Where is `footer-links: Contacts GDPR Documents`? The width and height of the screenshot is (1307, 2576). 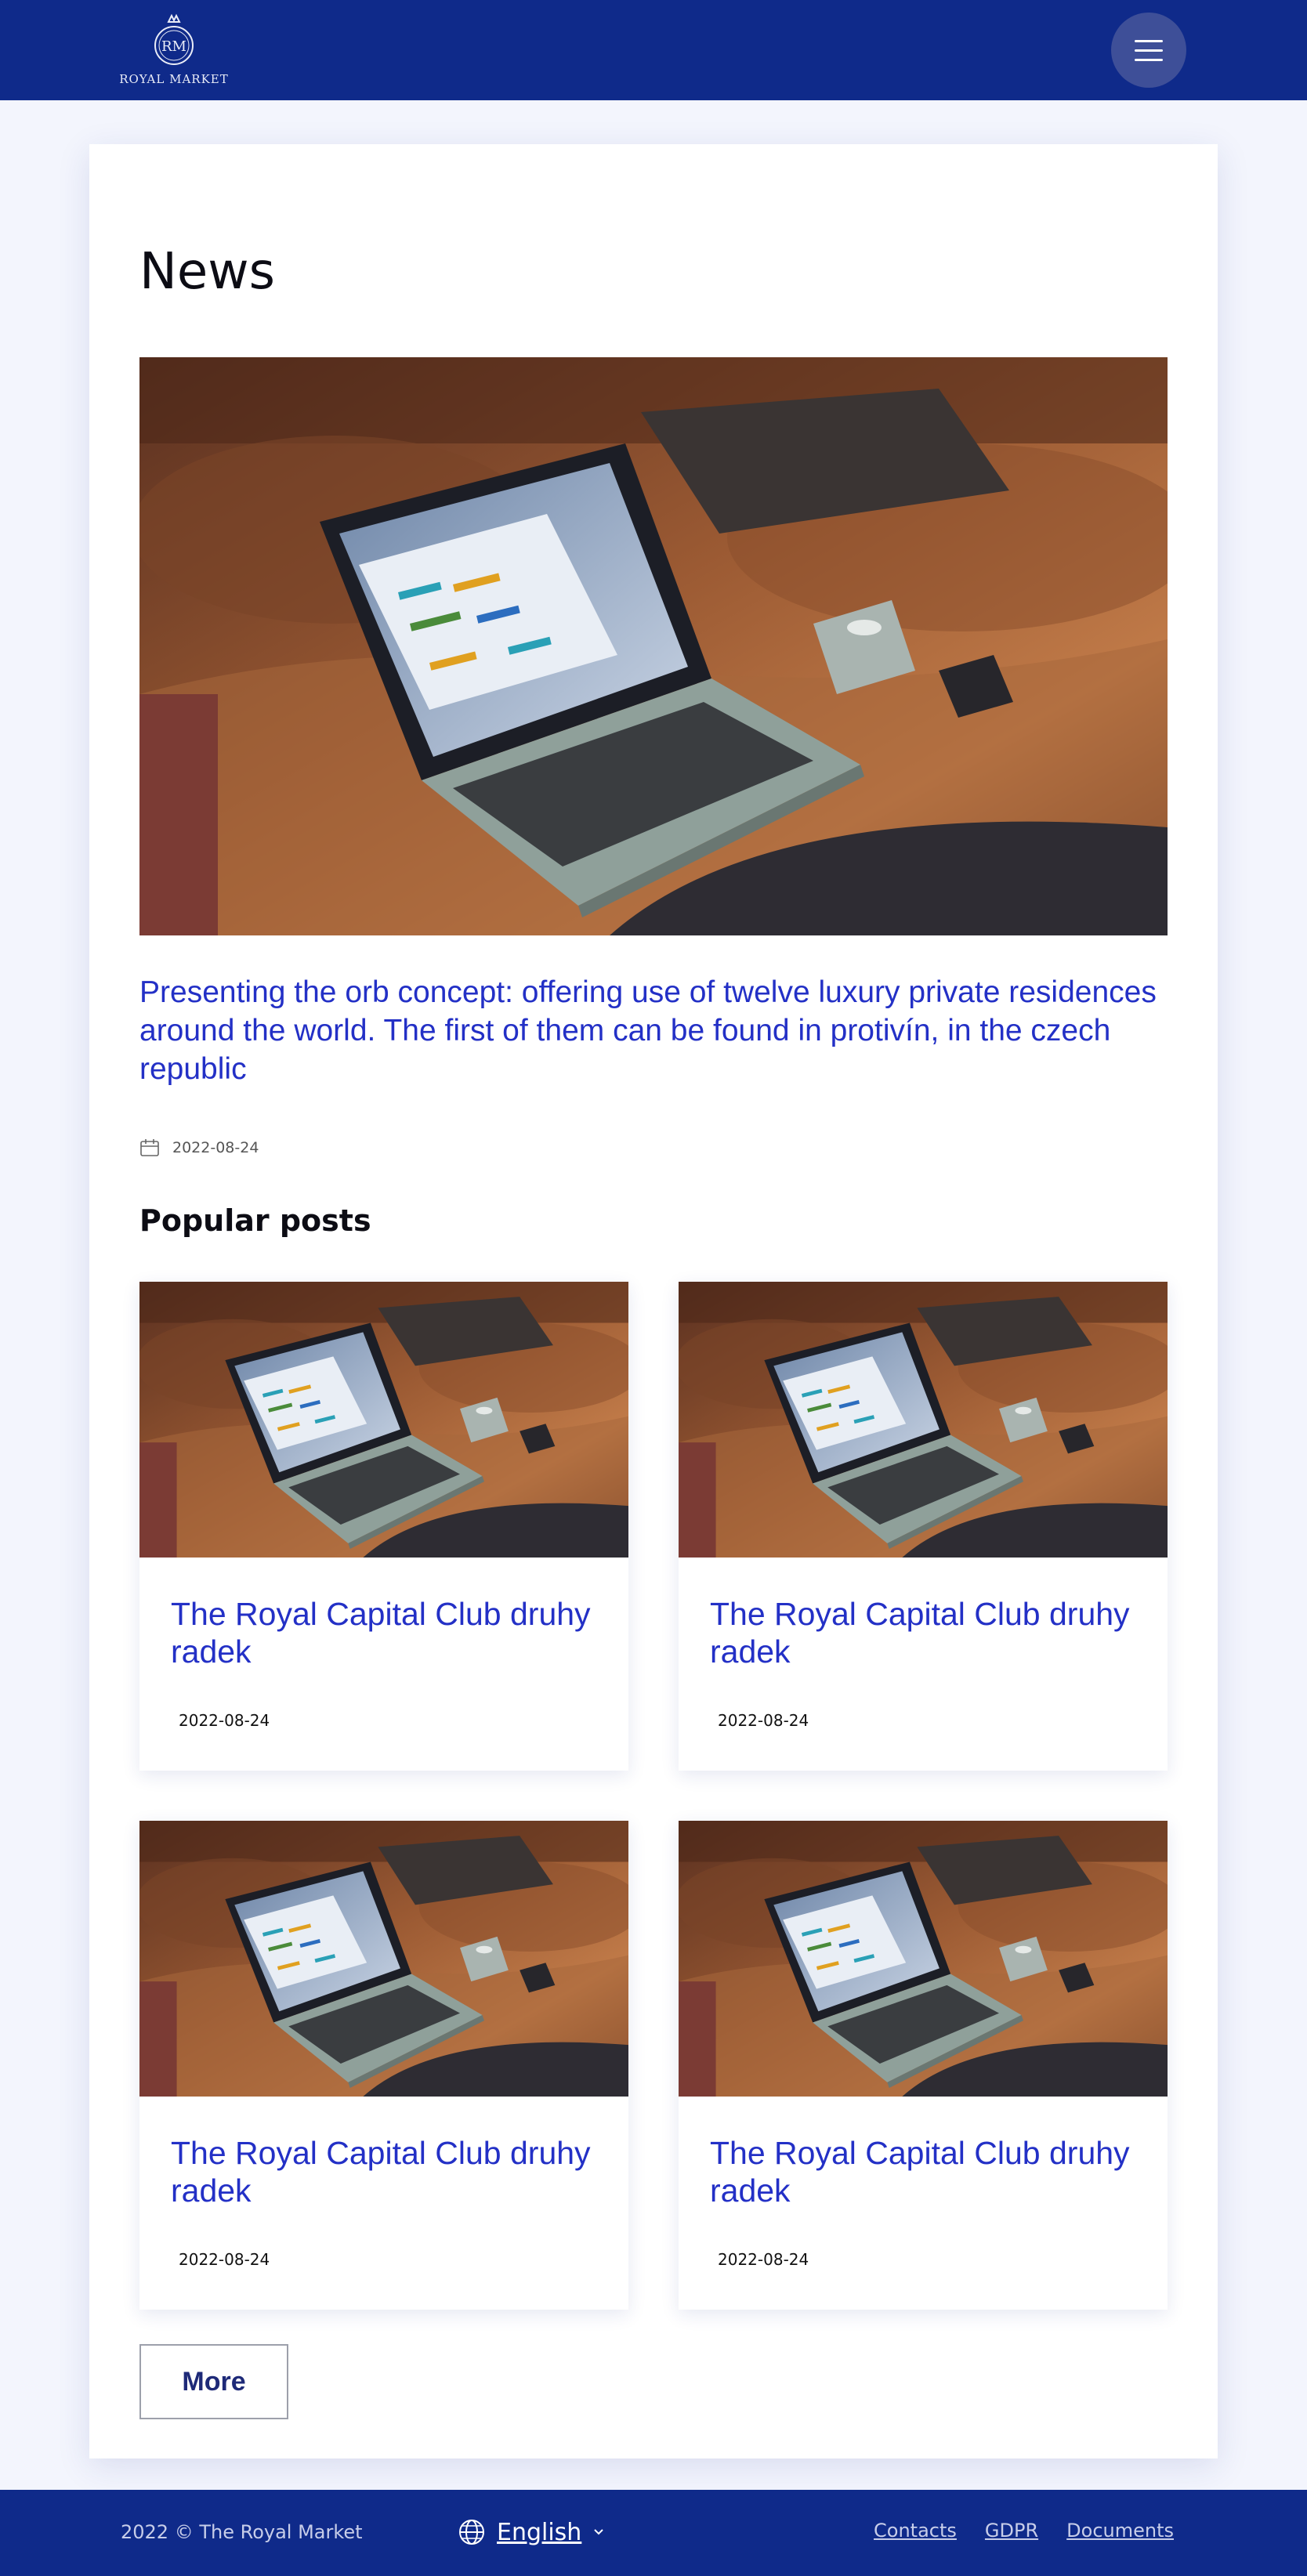
footer-links: Contacts GDPR Documents is located at coordinates (1024, 2531).